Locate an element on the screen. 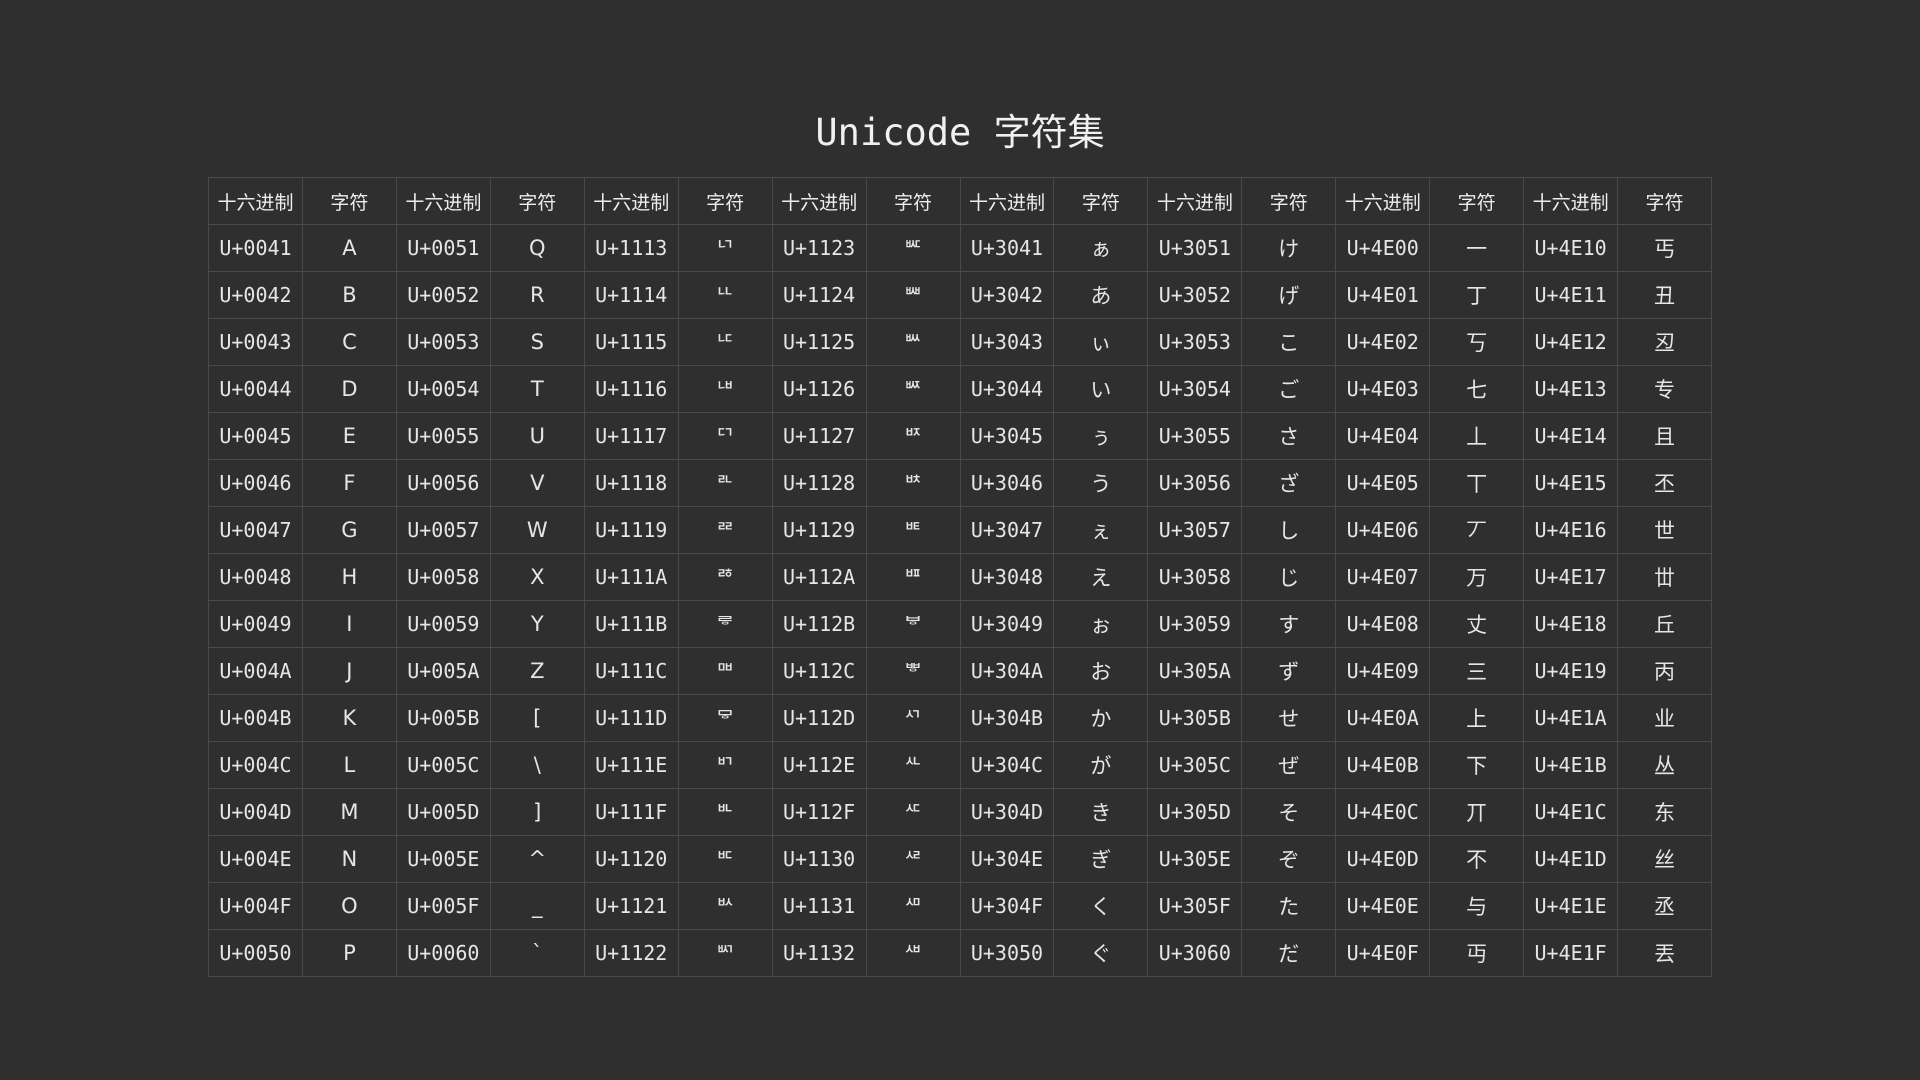 Image resolution: width=1920 pixels, height=1080 pixels. hex-code-cell: U+3045 is located at coordinates (1007, 436).